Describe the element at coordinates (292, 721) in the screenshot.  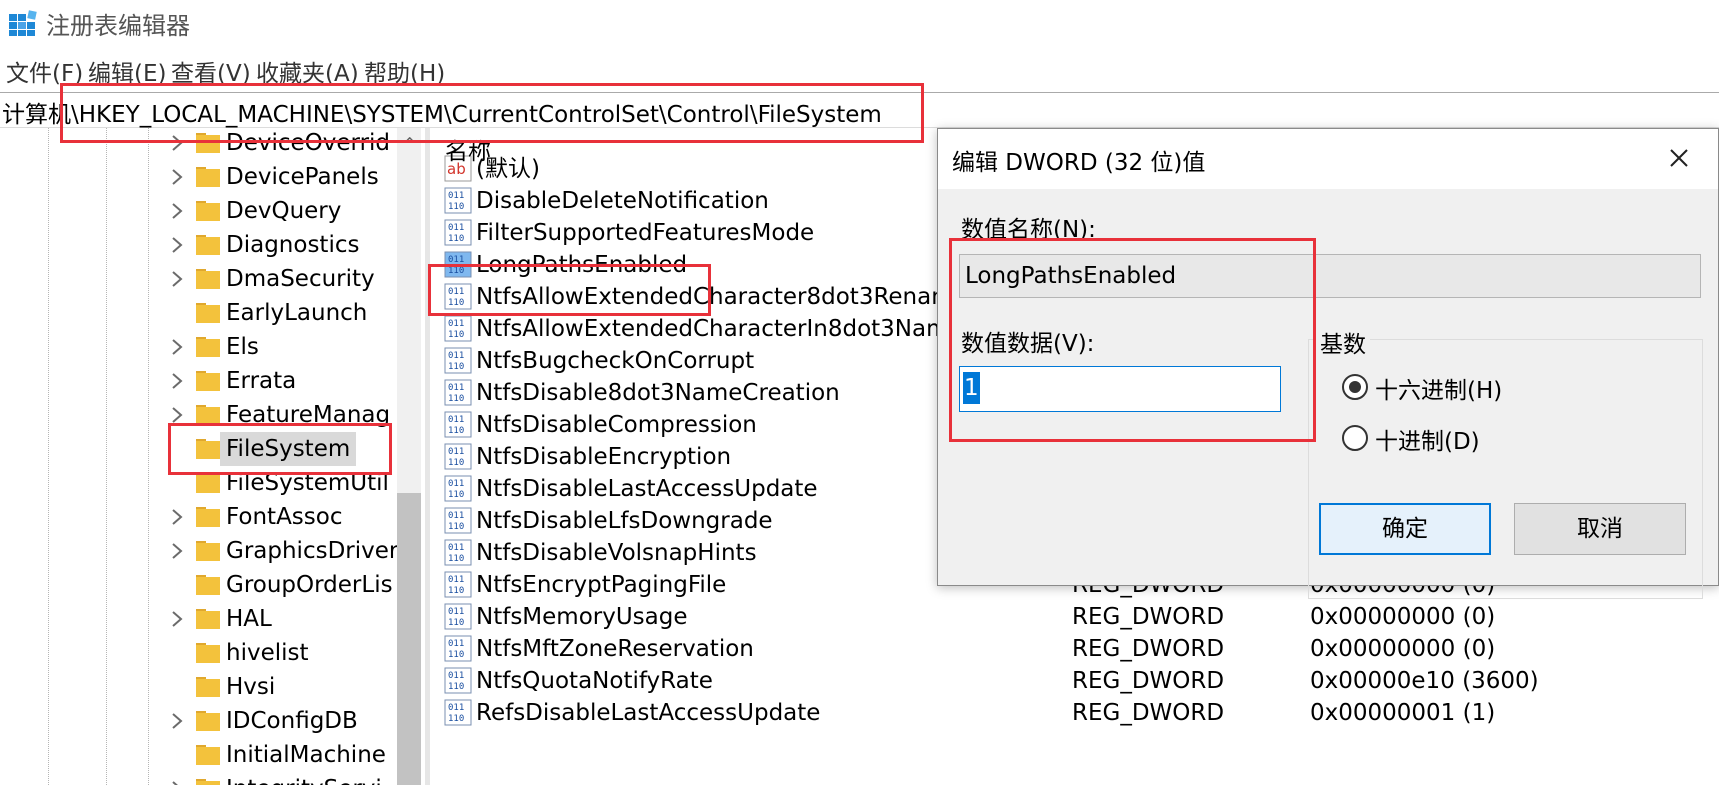
I see `tree-item-label: IDConfigDB` at that location.